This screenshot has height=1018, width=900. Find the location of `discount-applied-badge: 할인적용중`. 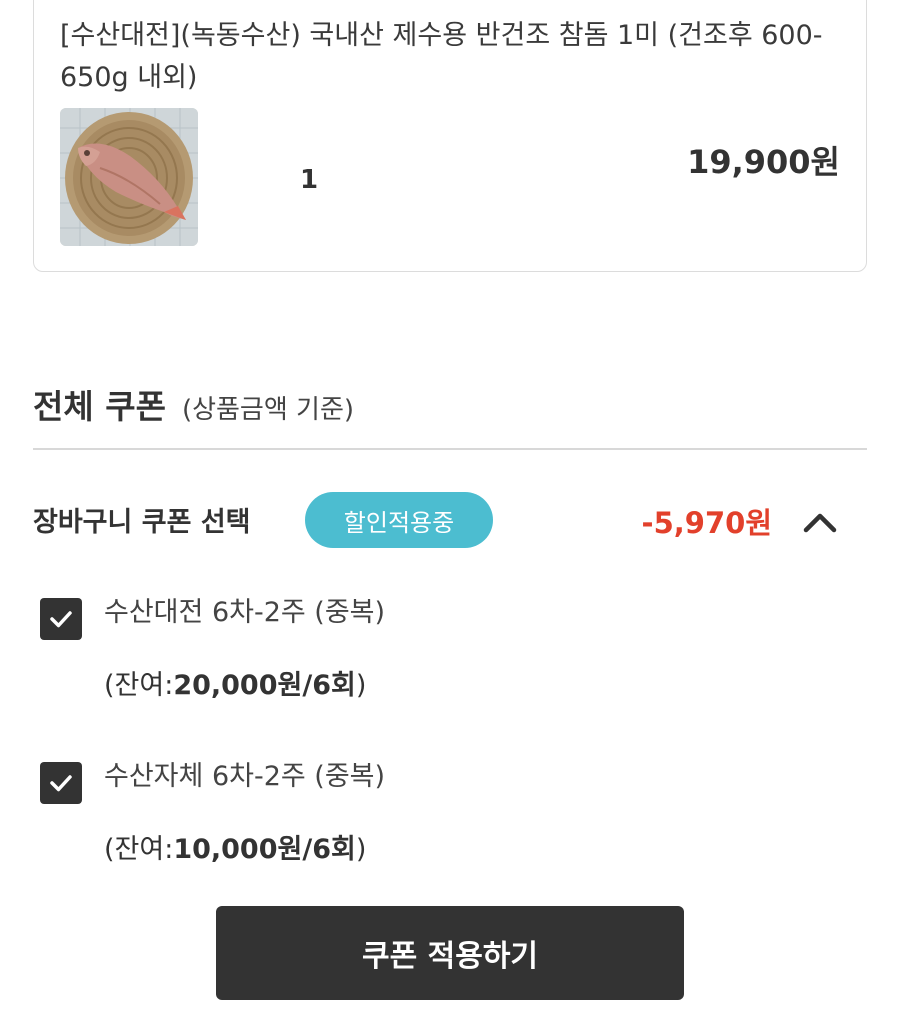

discount-applied-badge: 할인적용중 is located at coordinates (399, 520).